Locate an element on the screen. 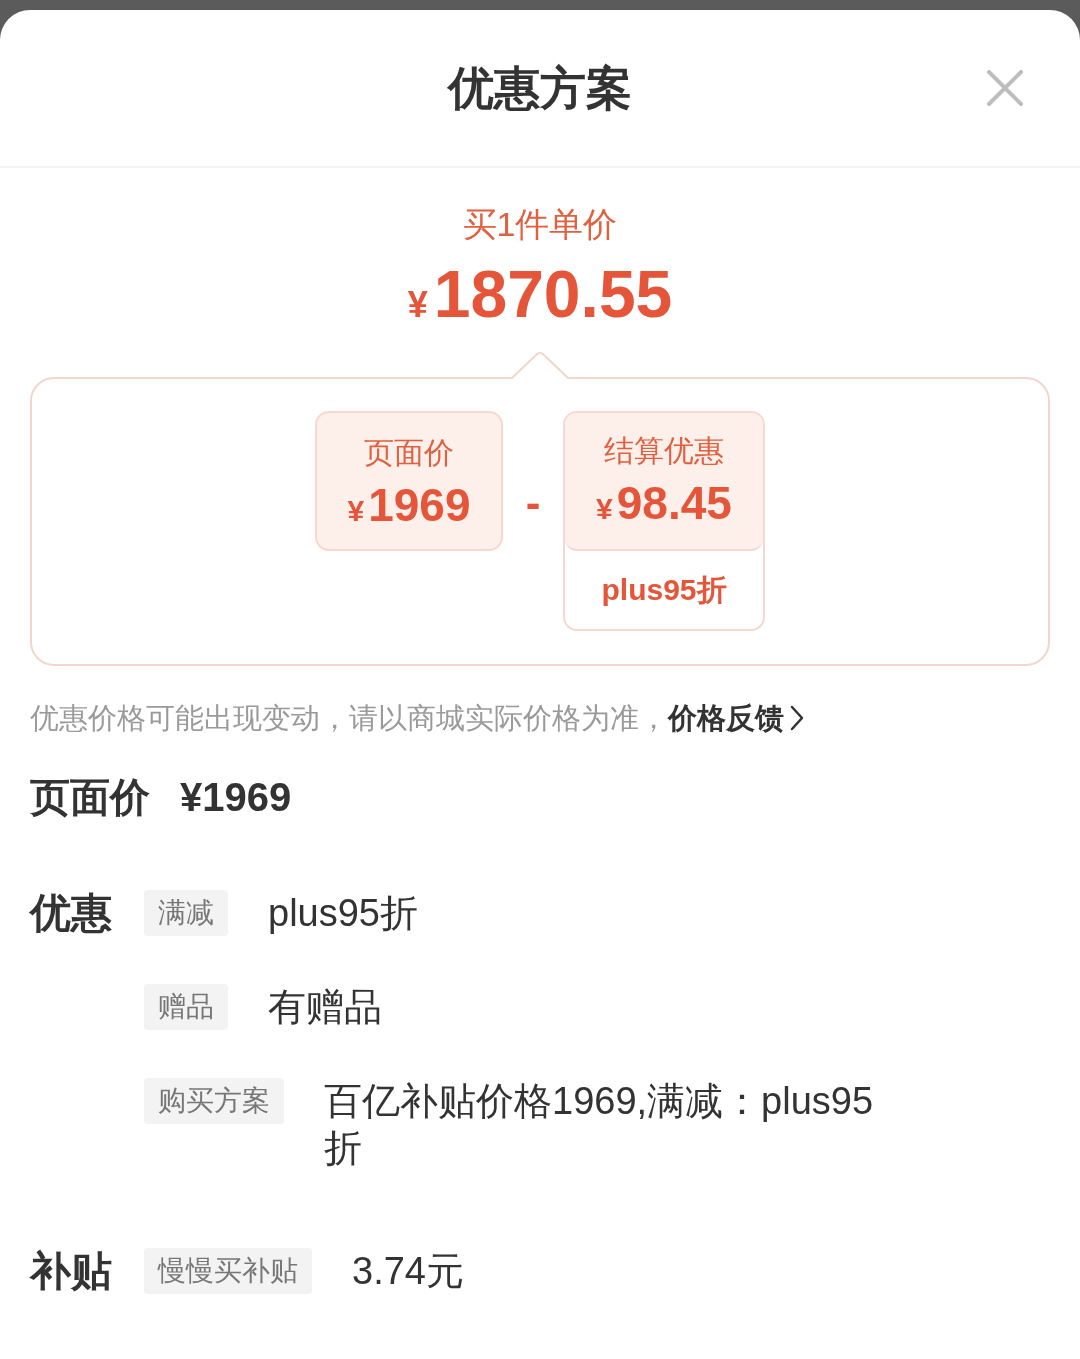  close-button is located at coordinates (1005, 88).